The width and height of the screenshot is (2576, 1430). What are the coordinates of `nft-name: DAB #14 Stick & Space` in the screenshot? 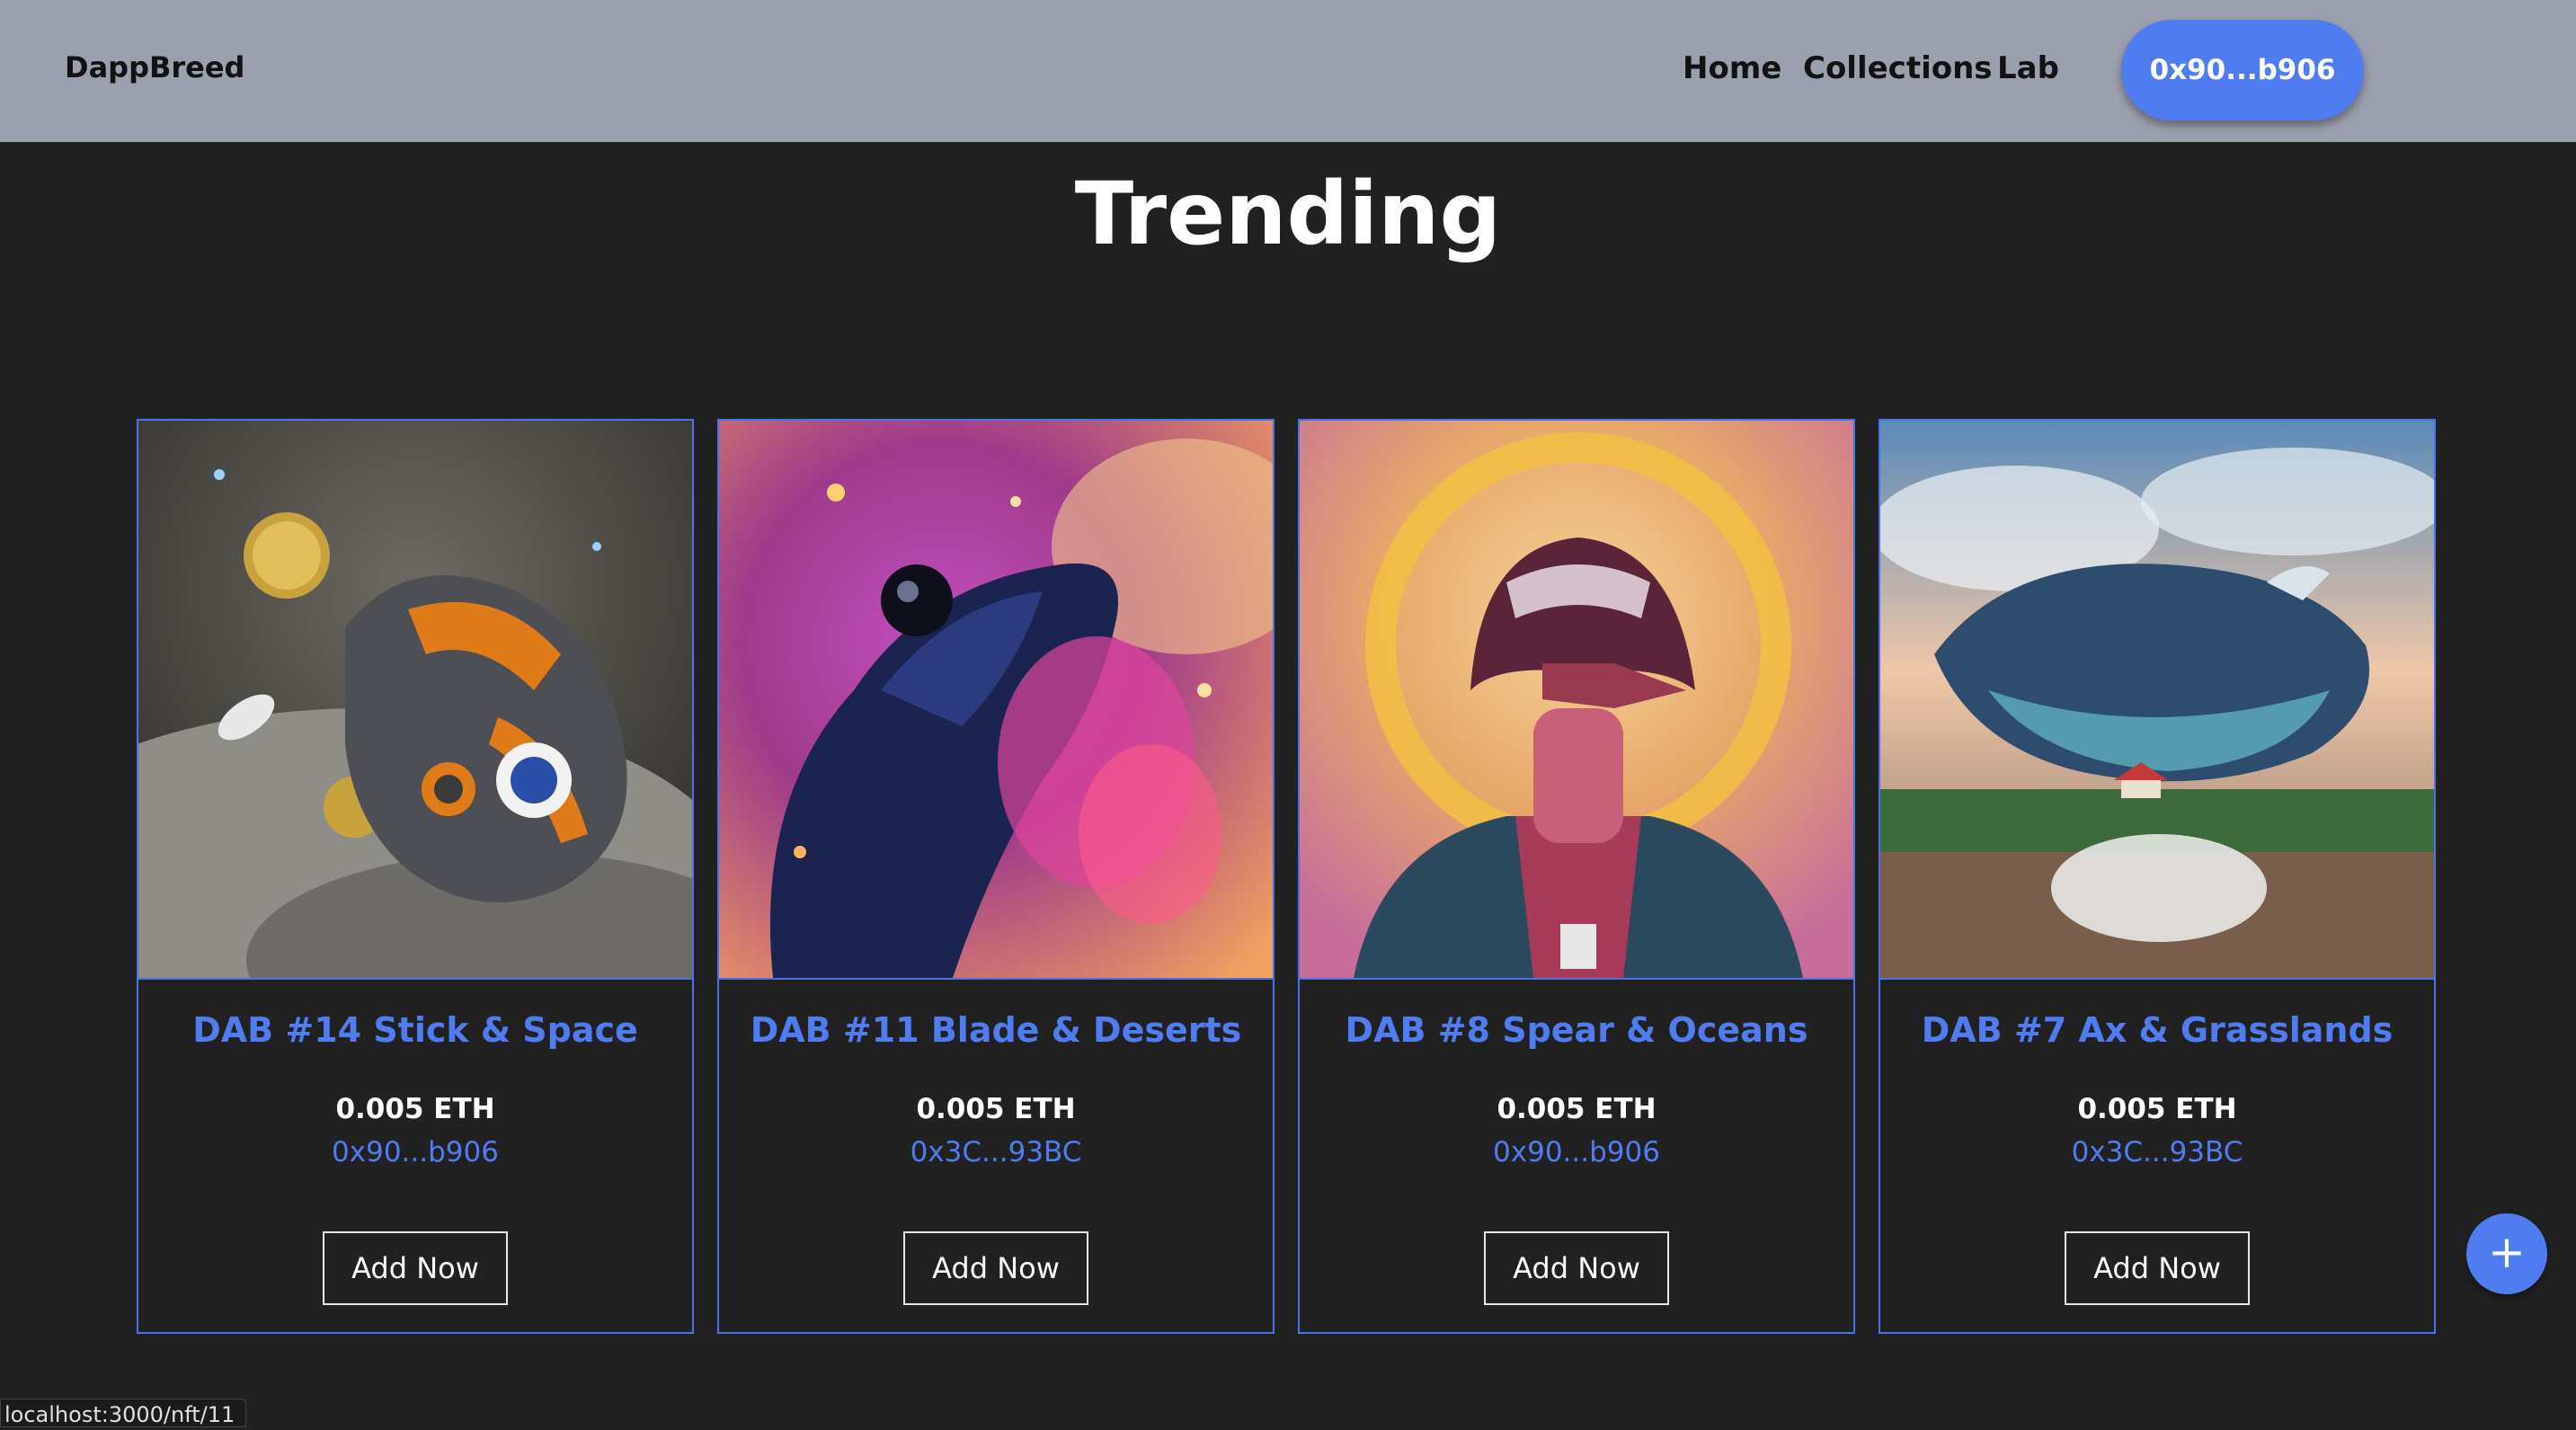 It's located at (415, 1030).